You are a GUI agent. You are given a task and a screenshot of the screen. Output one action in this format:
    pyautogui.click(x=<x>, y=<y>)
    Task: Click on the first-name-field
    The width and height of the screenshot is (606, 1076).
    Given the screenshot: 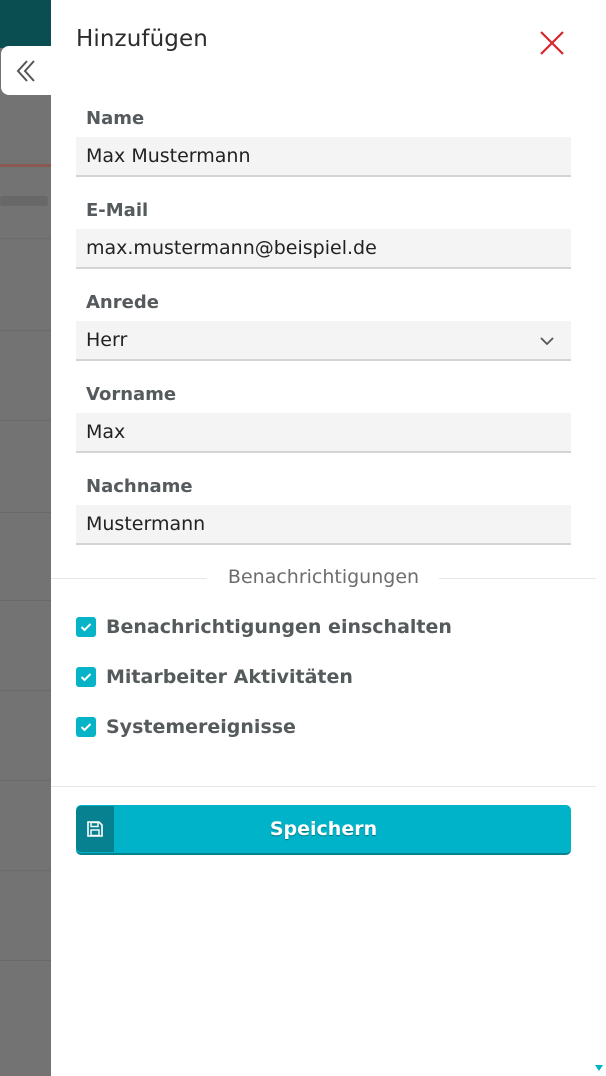 What is the action you would take?
    pyautogui.click(x=323, y=433)
    